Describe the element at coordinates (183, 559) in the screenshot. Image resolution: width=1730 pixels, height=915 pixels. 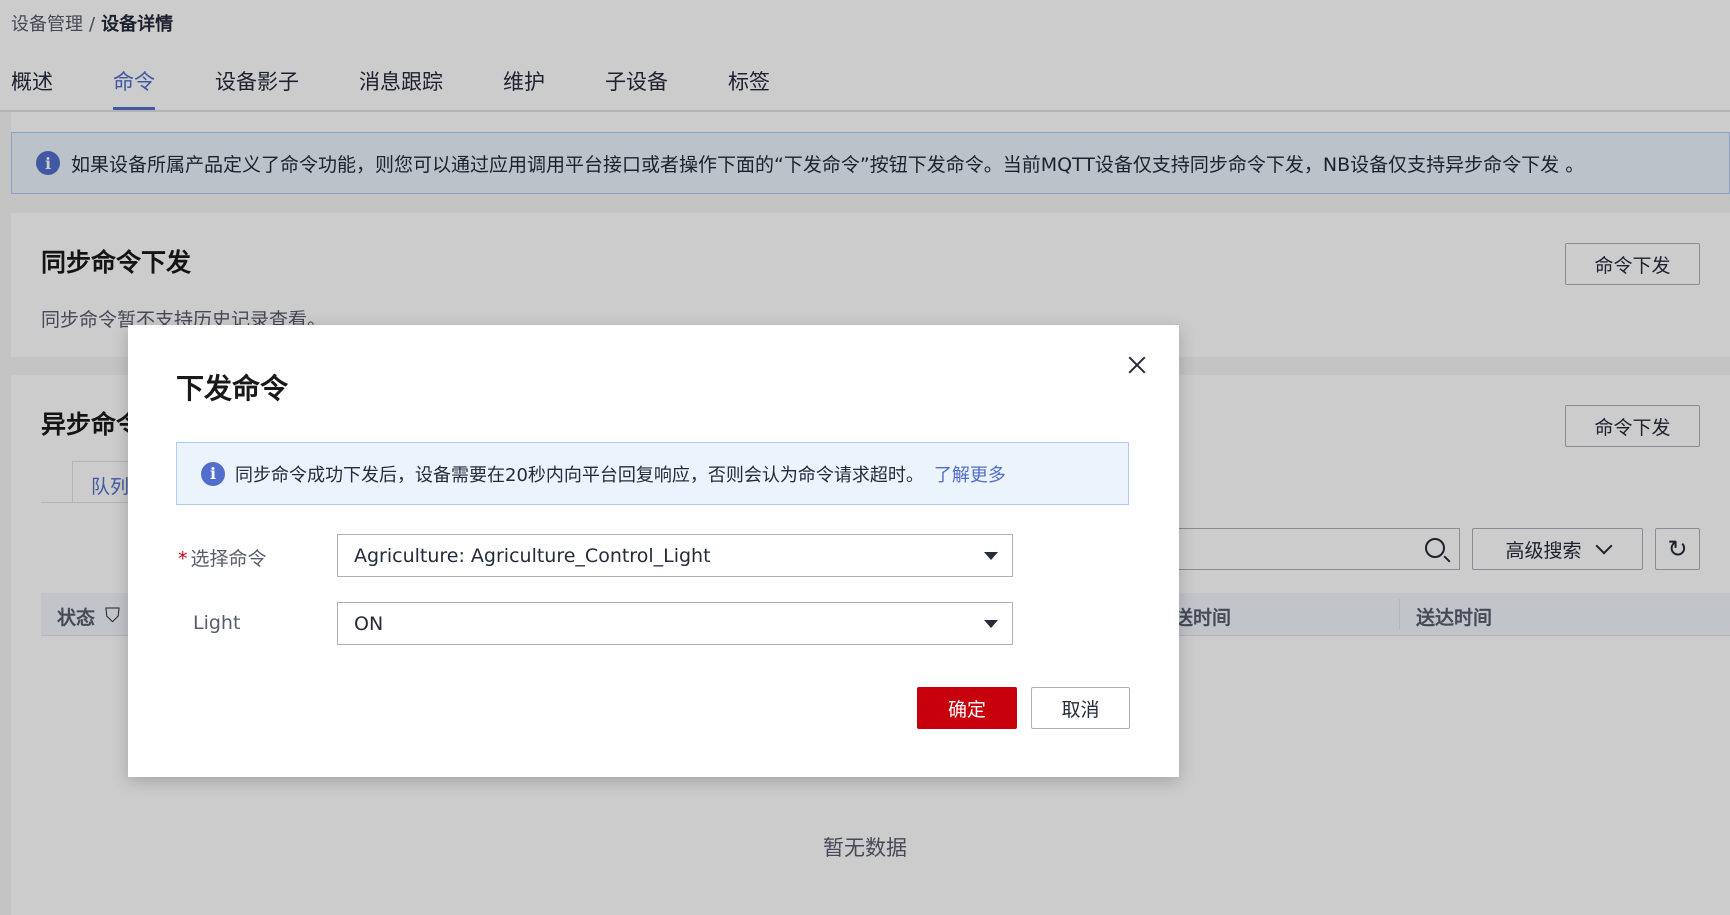
I see `required-asterisk: *` at that location.